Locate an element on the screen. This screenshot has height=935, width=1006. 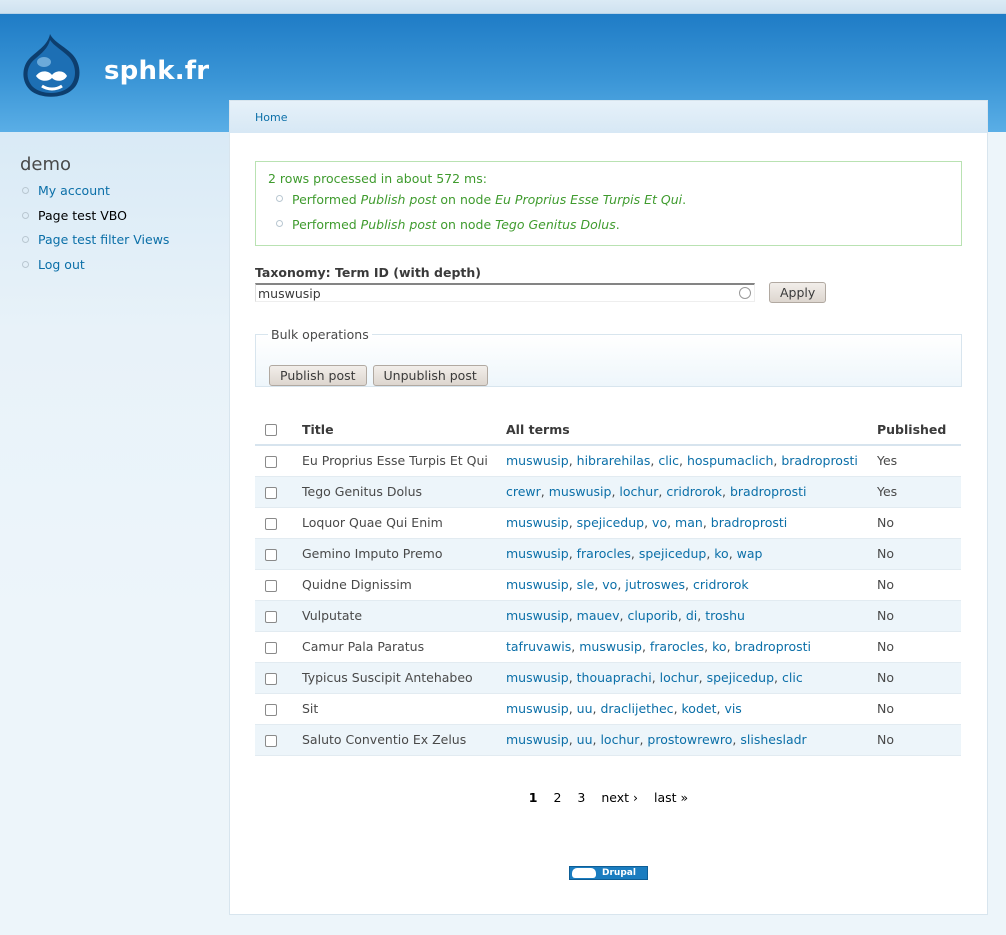
pager-page-2: 2 is located at coordinates (557, 797).